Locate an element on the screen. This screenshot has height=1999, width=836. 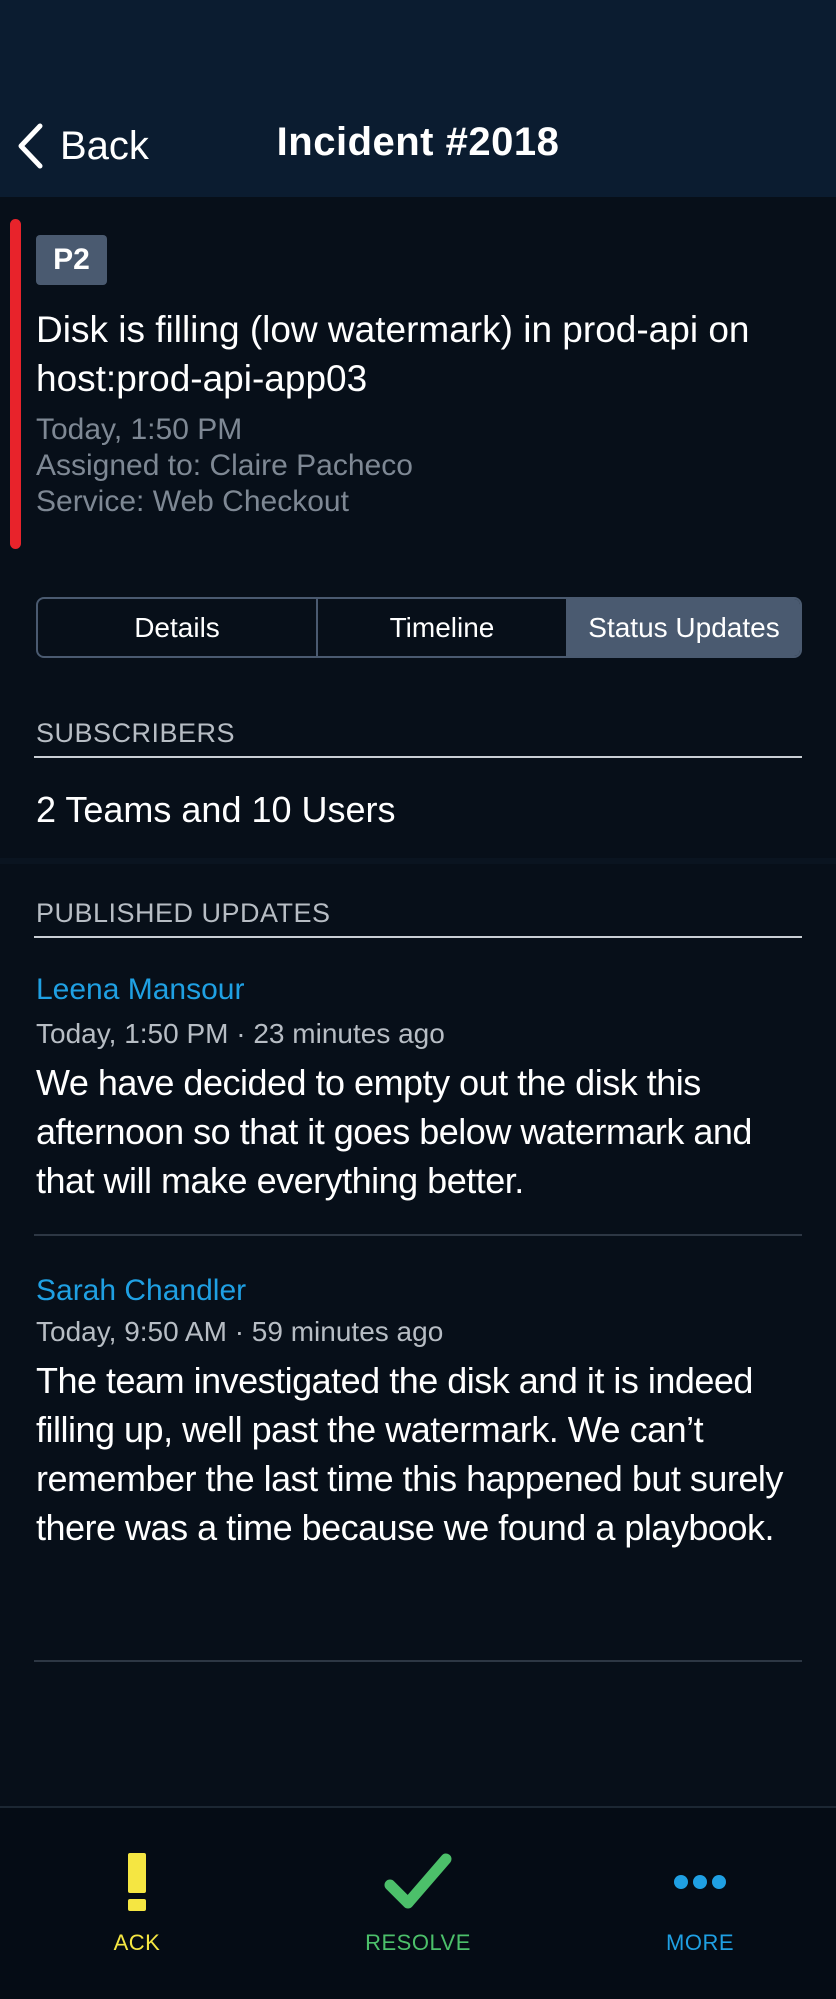
priority-badge: P2 is located at coordinates (71, 260).